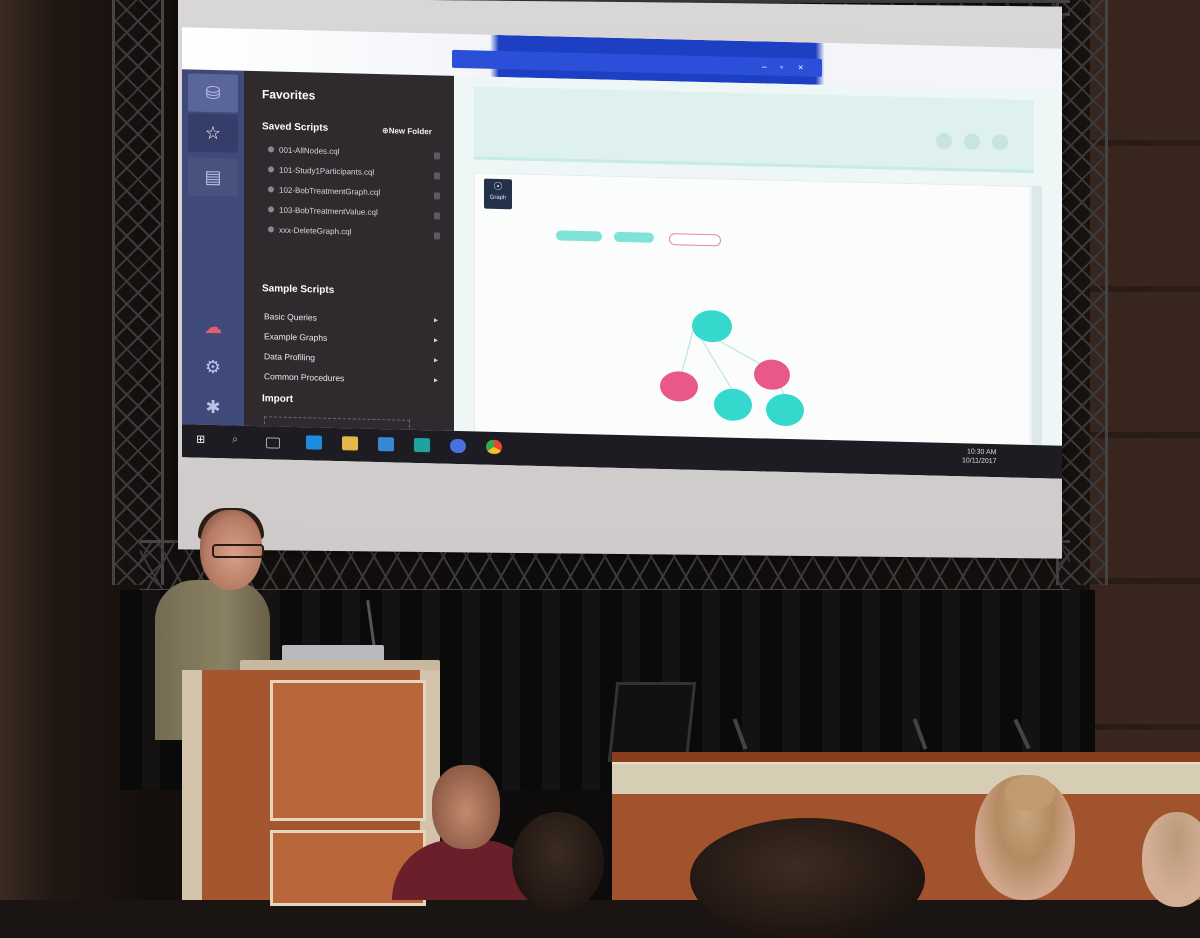  What do you see at coordinates (295, 127) in the screenshot?
I see `saved-scripts-heading: Saved Scripts` at bounding box center [295, 127].